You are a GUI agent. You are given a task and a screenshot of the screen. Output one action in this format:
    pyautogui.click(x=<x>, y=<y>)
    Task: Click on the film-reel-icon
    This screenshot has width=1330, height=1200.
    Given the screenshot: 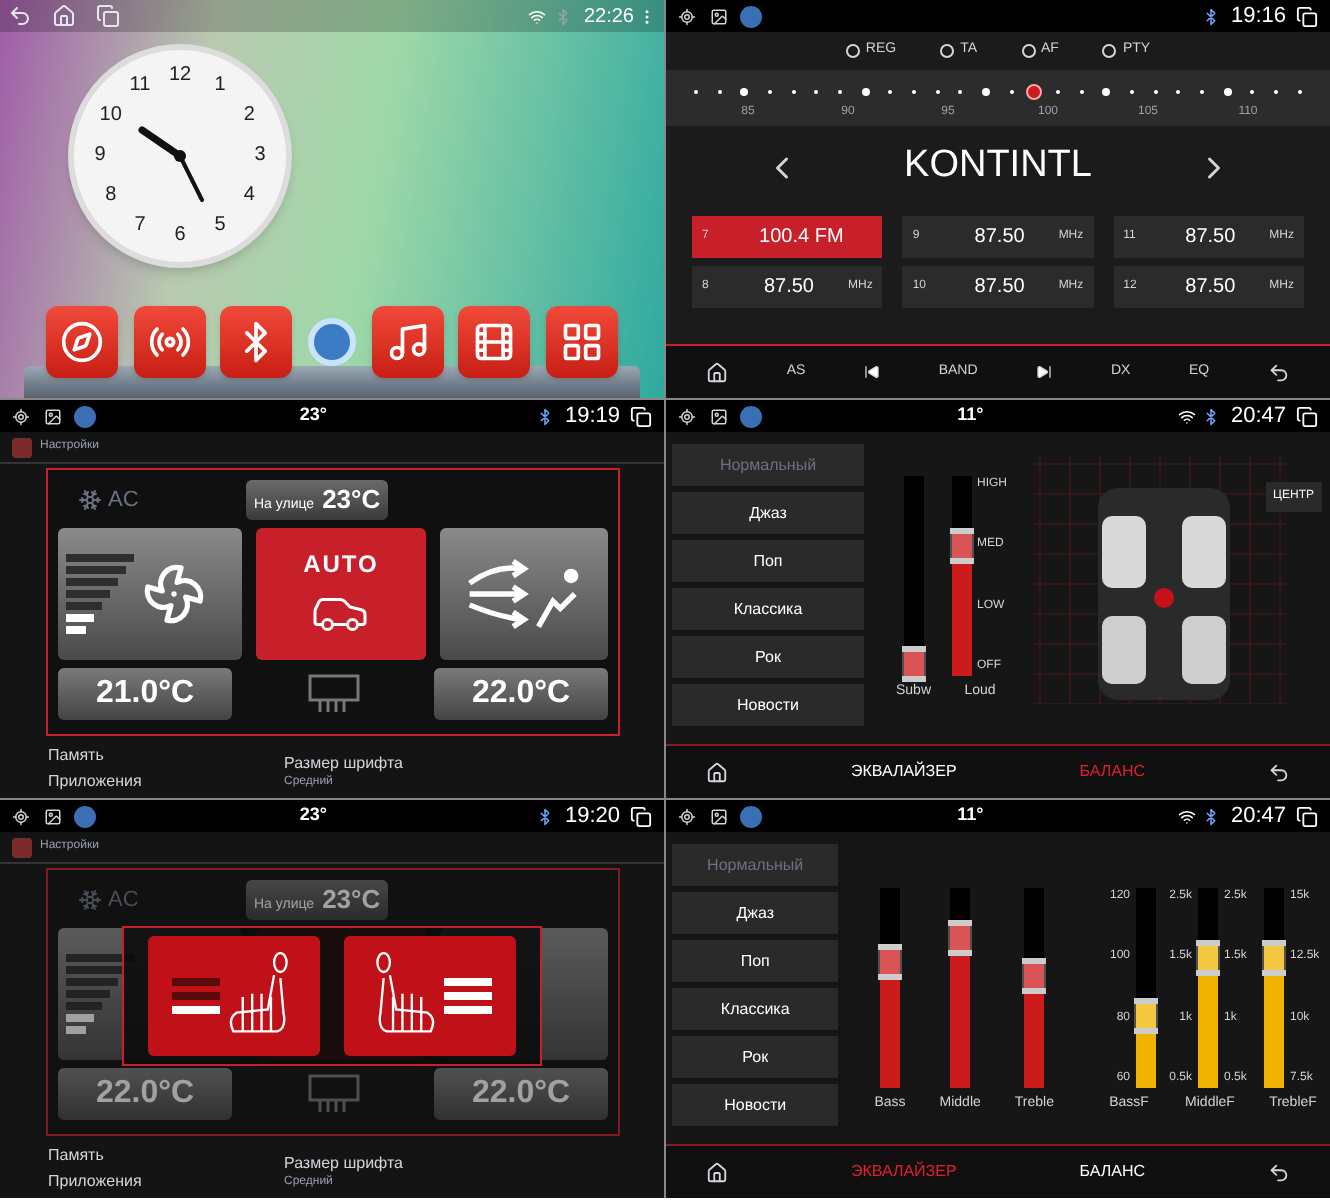 What is the action you would take?
    pyautogui.click(x=494, y=342)
    